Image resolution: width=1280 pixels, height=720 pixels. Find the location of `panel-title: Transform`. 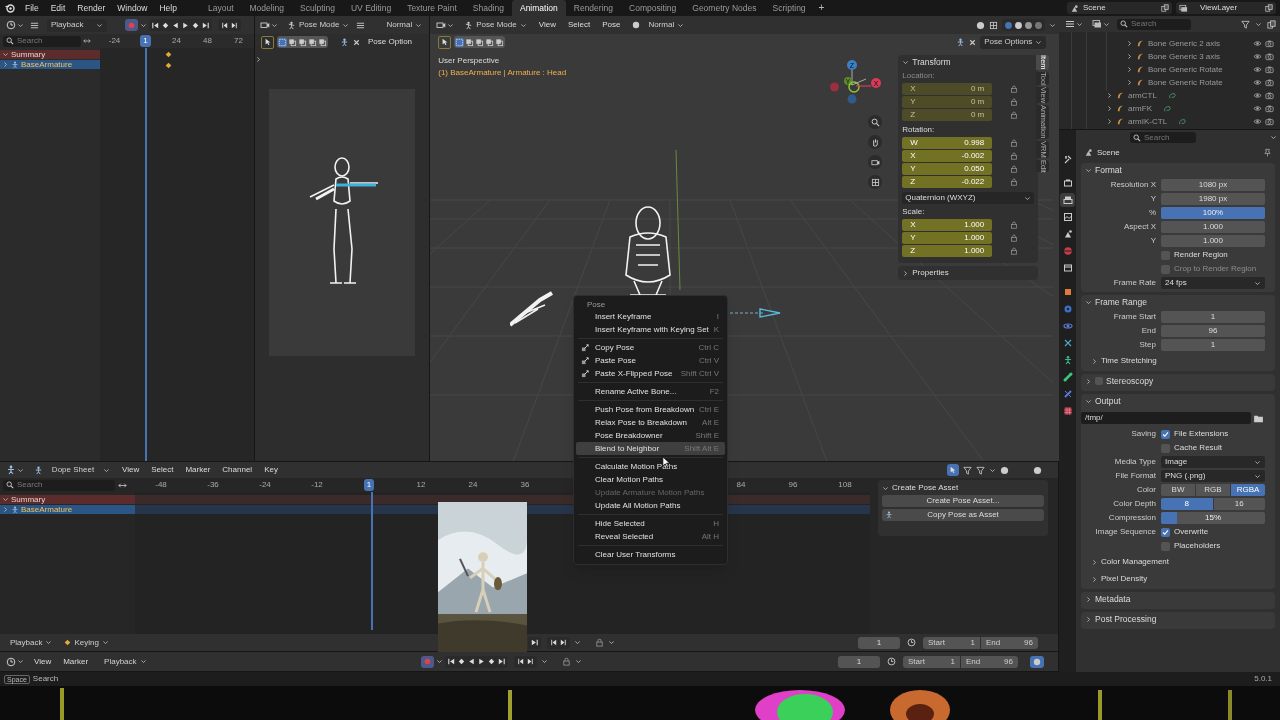

panel-title: Transform is located at coordinates (931, 62).